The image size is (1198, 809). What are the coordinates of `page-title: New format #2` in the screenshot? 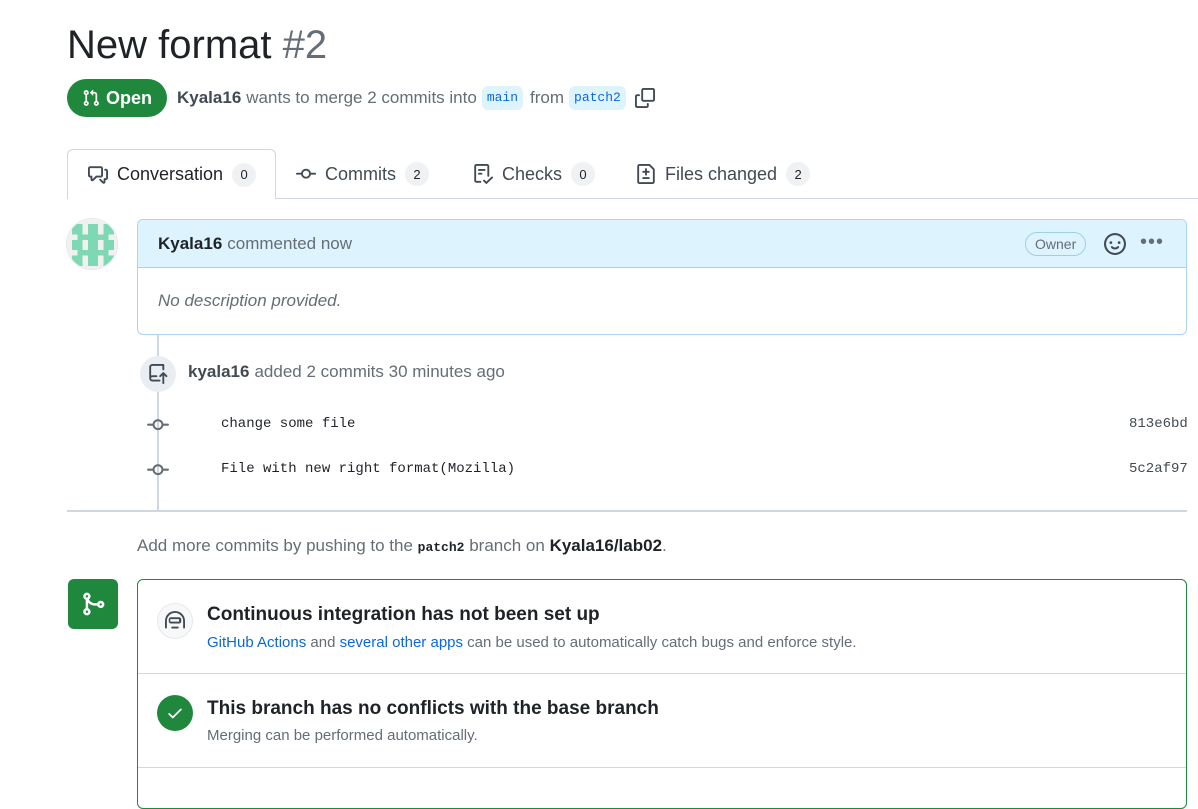 It's located at (197, 45).